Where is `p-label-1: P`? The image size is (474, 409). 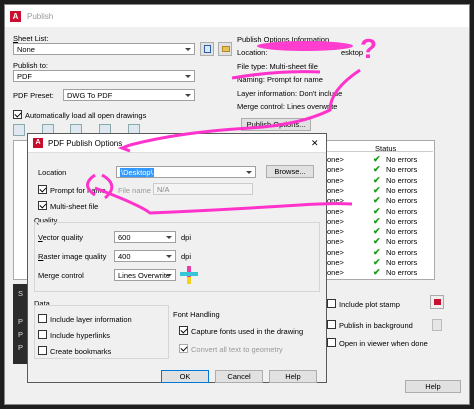 p-label-1: P is located at coordinates (21, 321).